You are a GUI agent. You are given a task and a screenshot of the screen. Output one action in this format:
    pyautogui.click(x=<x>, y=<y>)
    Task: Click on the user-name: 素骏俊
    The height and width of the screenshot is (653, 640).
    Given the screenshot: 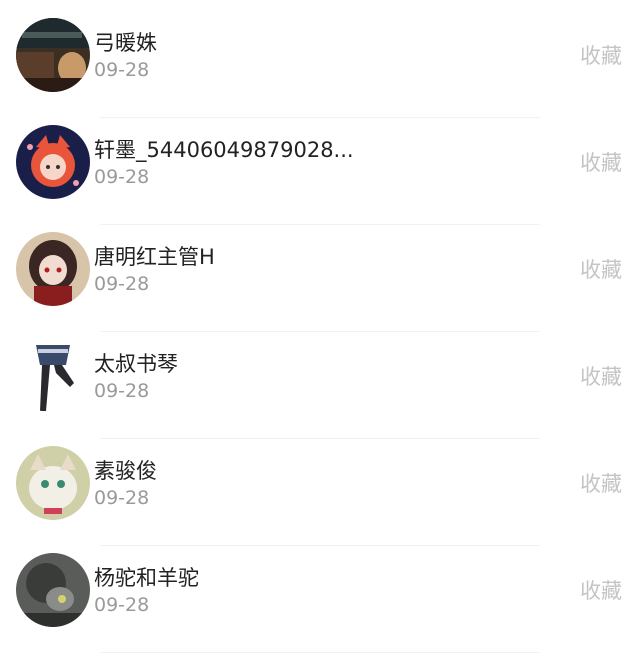 What is the action you would take?
    pyautogui.click(x=125, y=471)
    